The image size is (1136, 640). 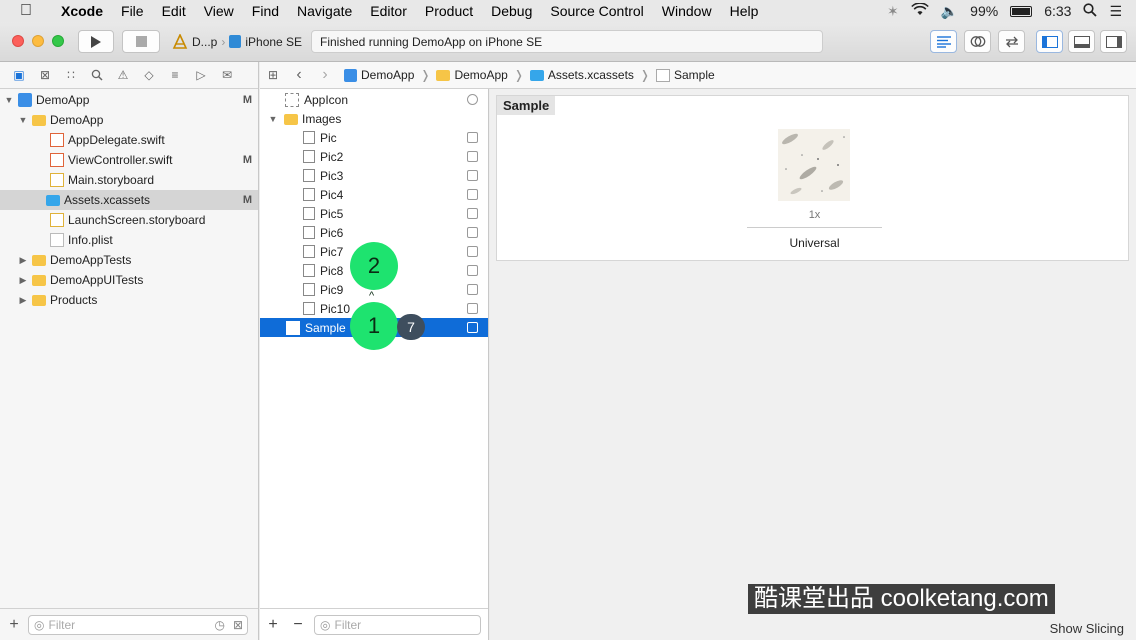 I want to click on source-control-navigator-icon: ⊠, so click(x=45, y=75).